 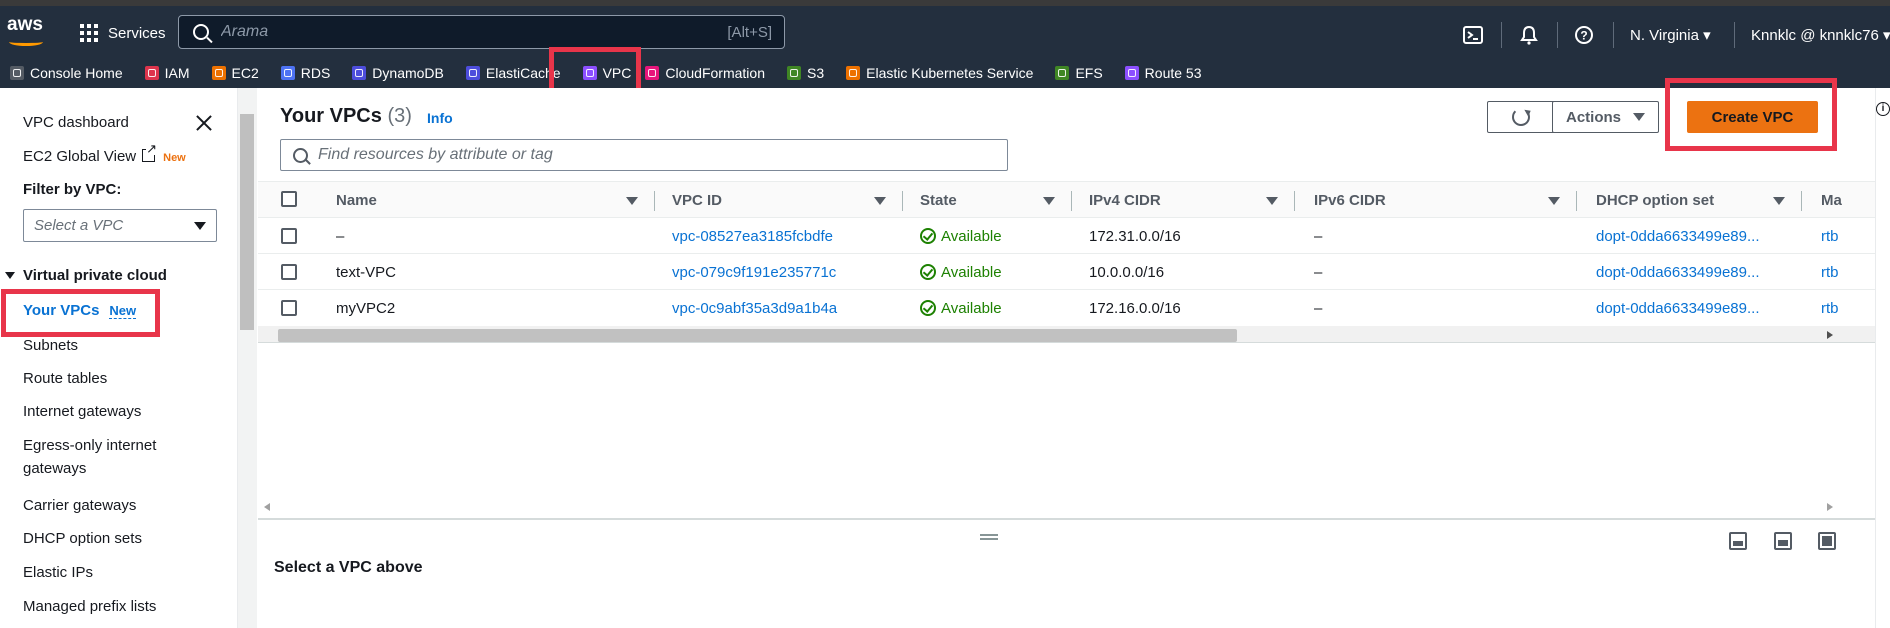 I want to click on page-title-text: Your VPCs, so click(x=331, y=116).